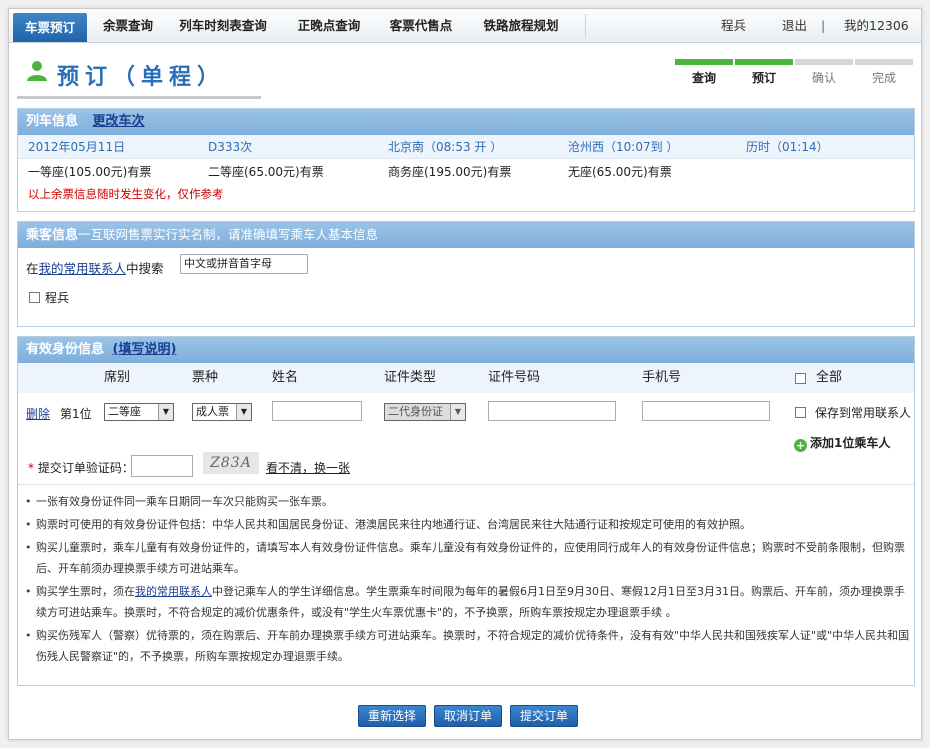 This screenshot has width=930, height=748. I want to click on delete-passenger-link: 删除, so click(38, 413).